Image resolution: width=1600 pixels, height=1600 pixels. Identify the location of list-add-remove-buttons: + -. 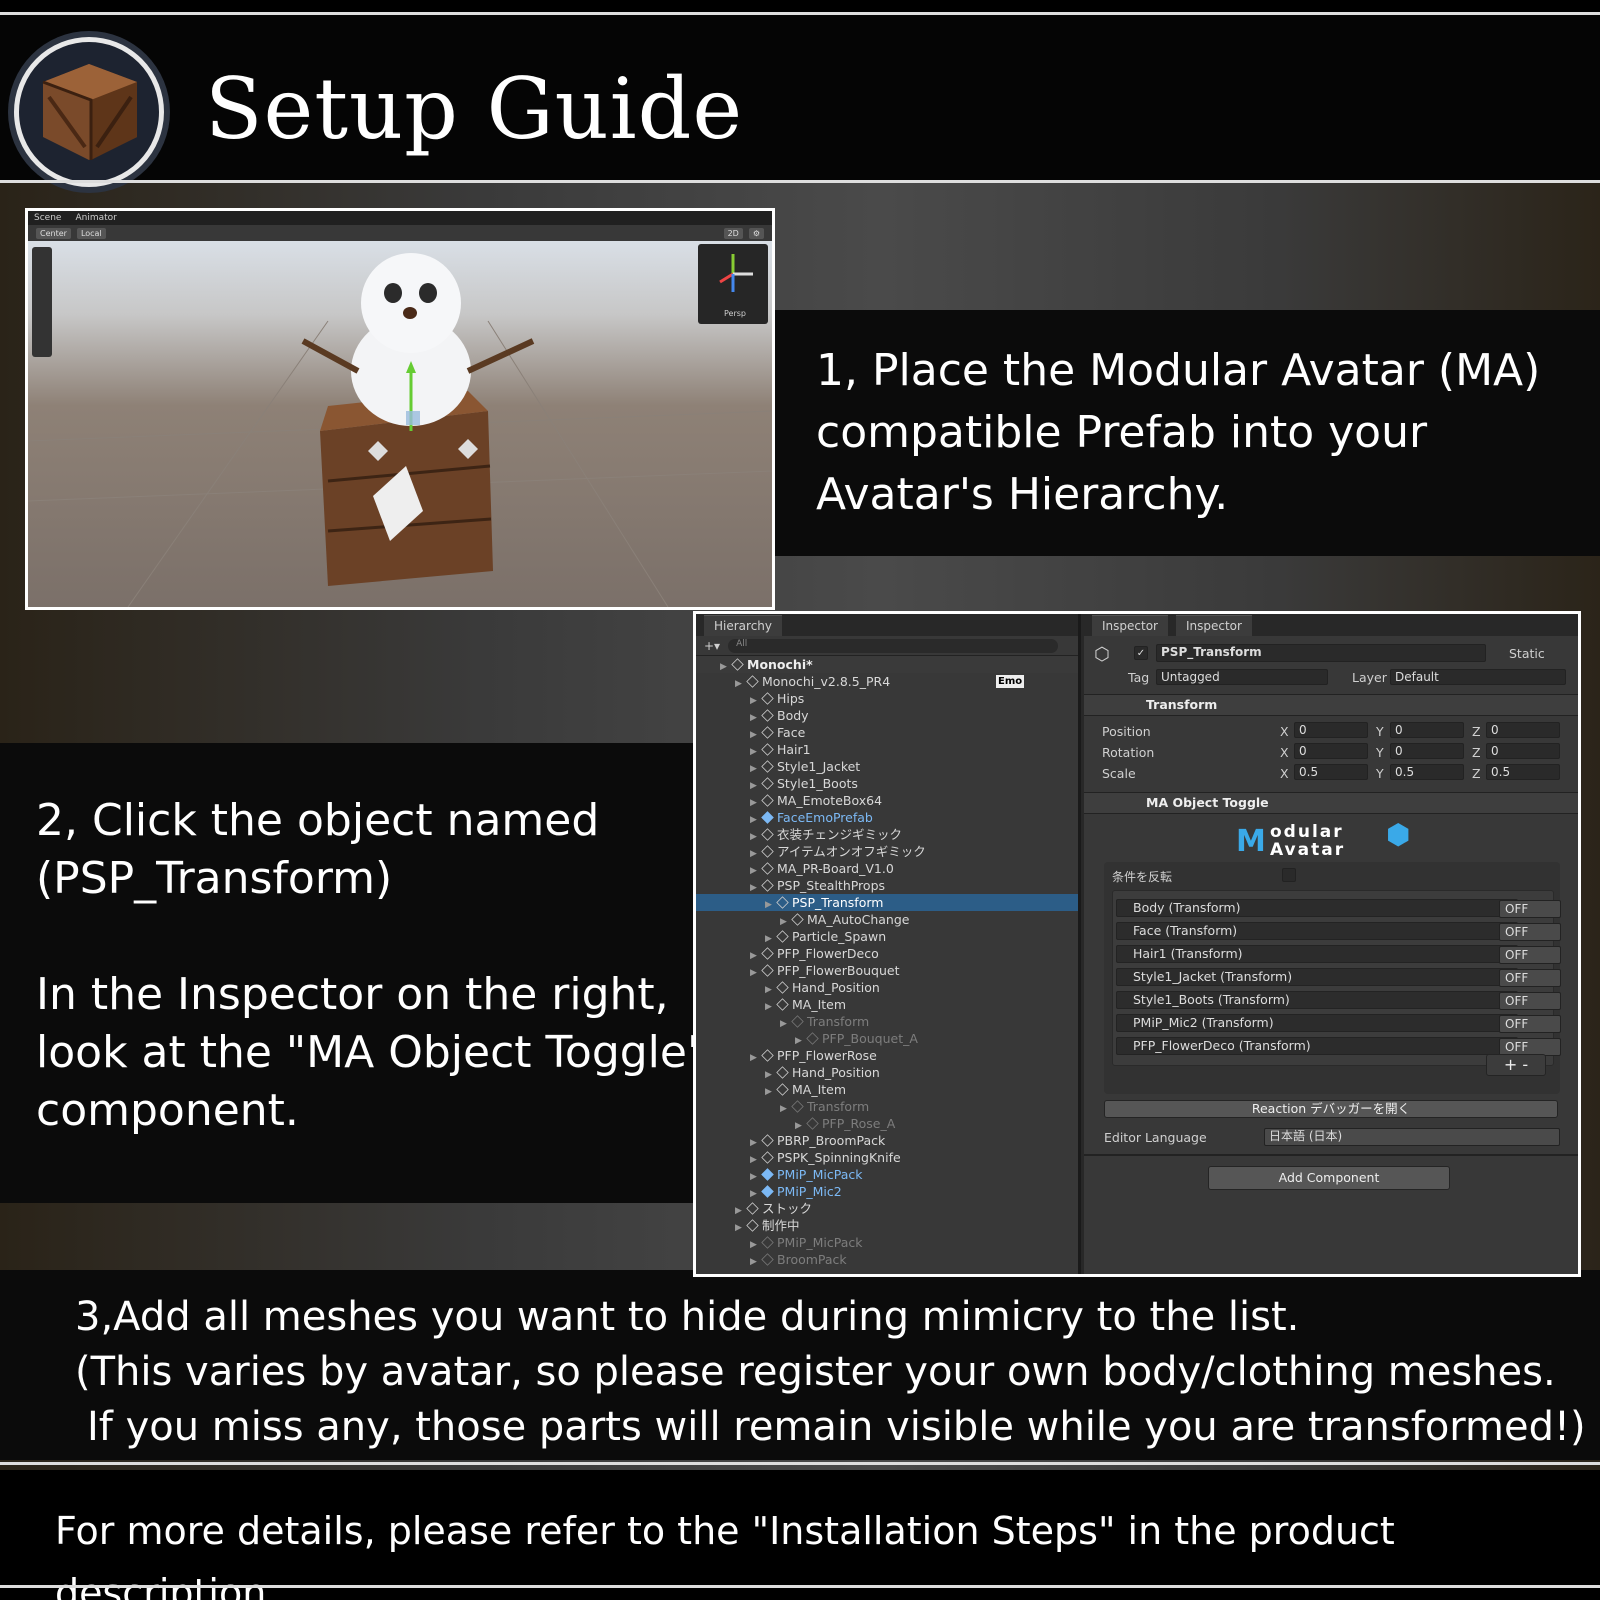
(1516, 1065).